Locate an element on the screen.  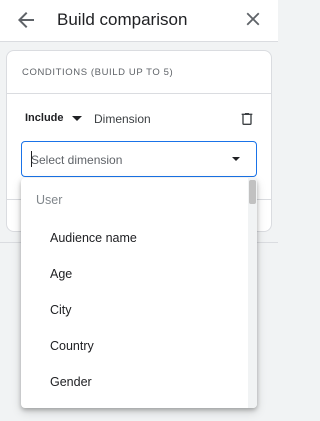
option-group-label: User is located at coordinates (49, 200).